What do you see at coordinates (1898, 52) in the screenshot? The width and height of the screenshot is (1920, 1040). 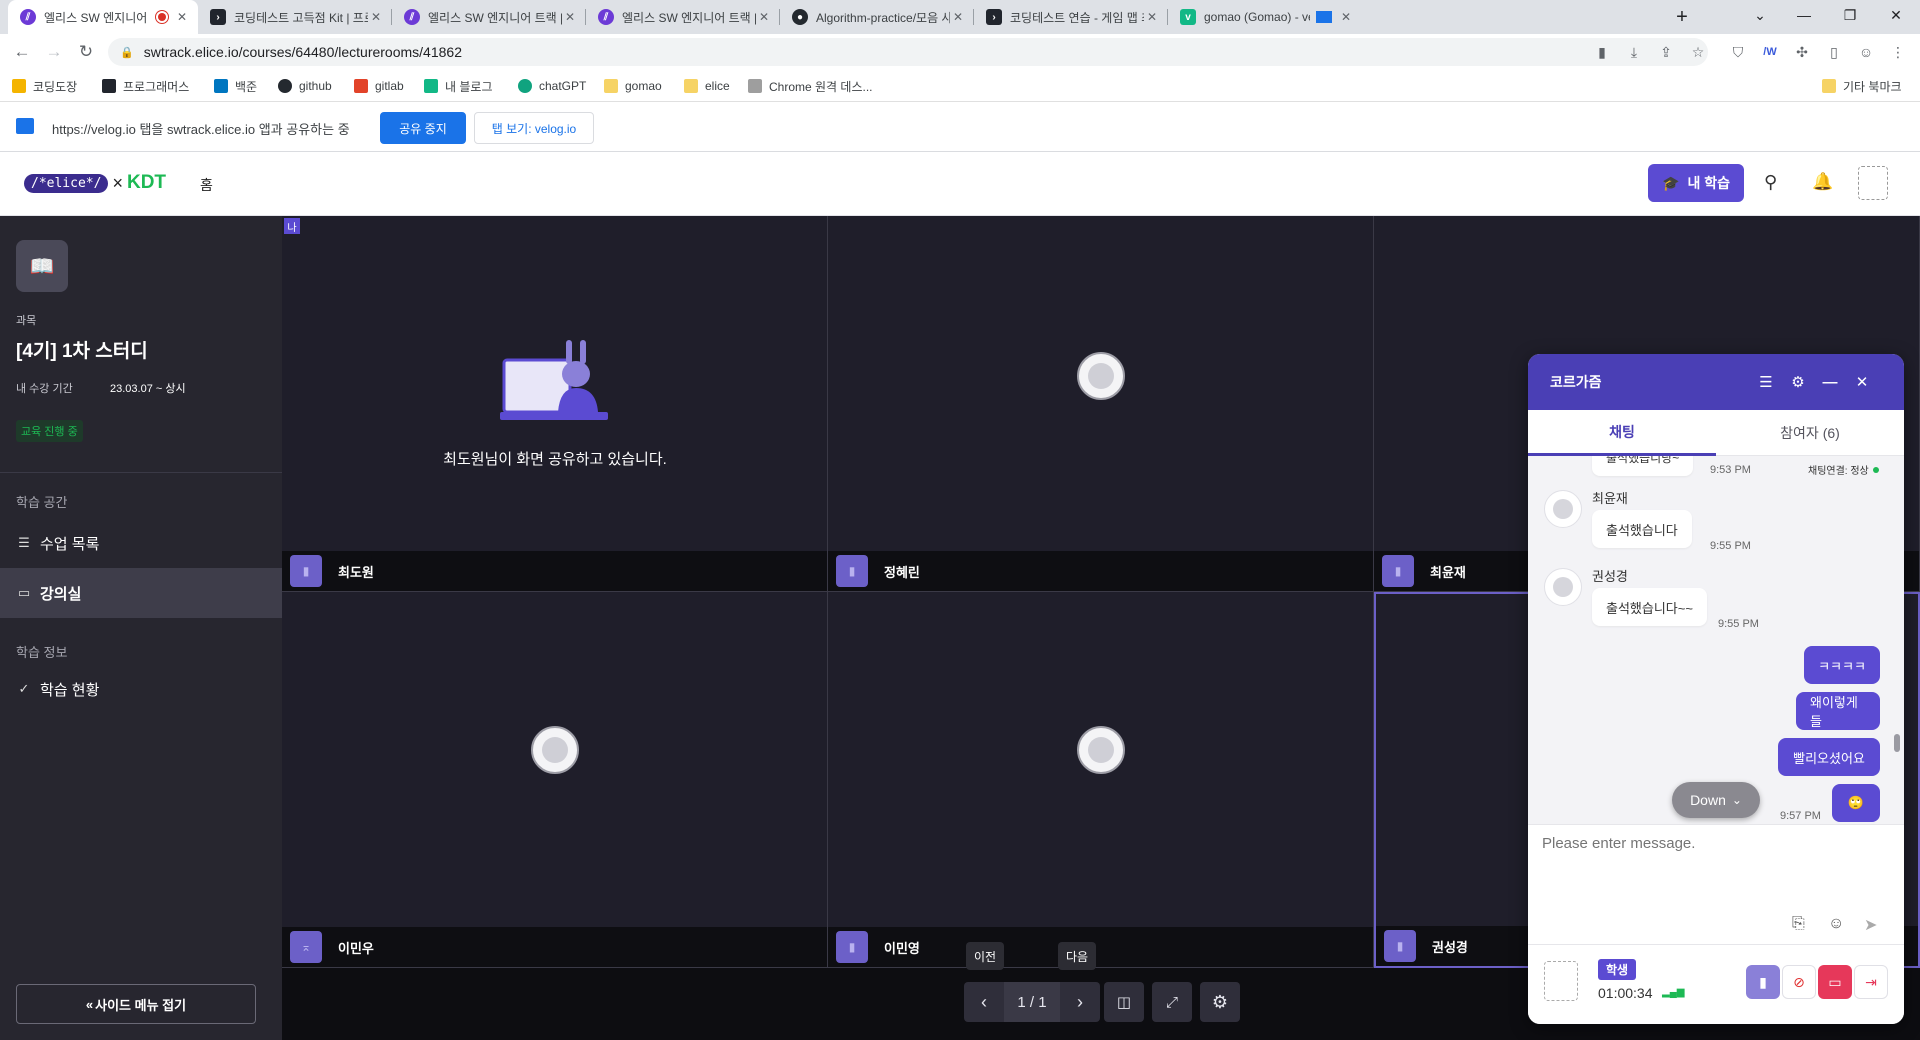 I see `menu-icon: ⋮` at bounding box center [1898, 52].